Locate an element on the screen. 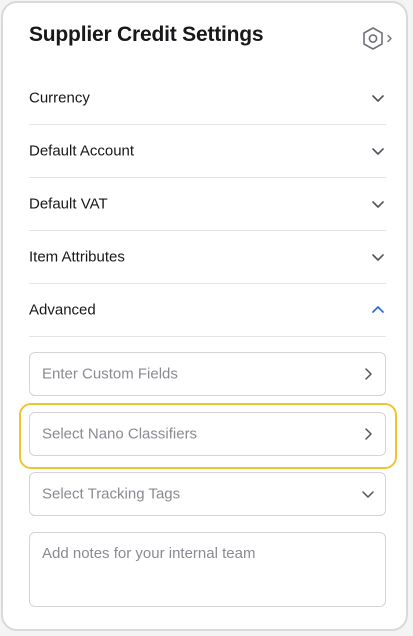 The height and width of the screenshot is (636, 413). section-default-vat: Default VAT is located at coordinates (207, 204).